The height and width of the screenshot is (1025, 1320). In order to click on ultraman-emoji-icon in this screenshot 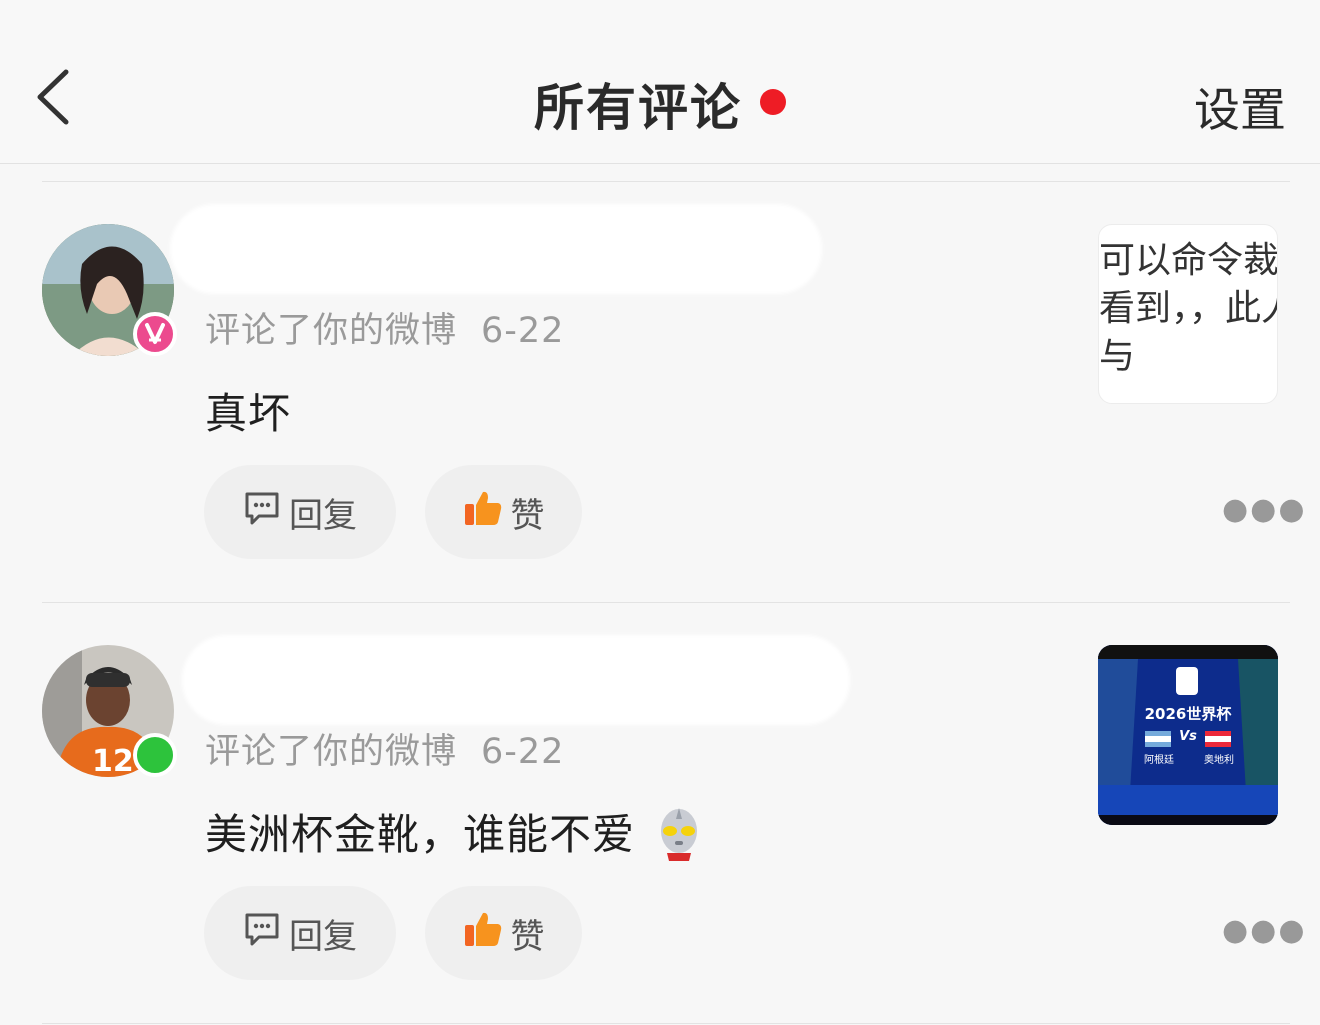, I will do `click(679, 838)`.